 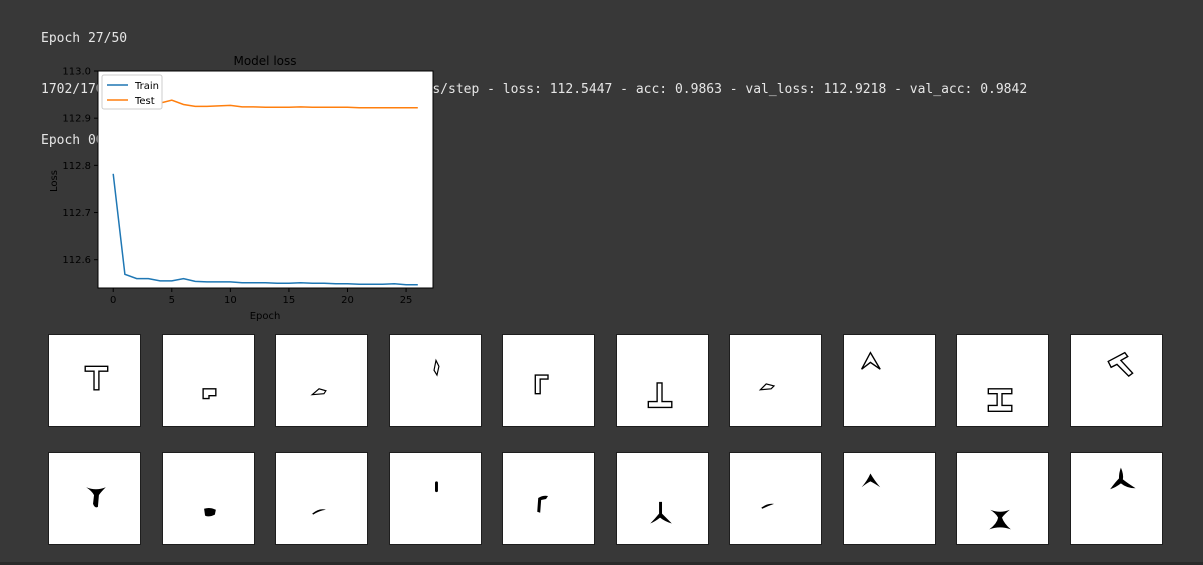 What do you see at coordinates (548, 498) in the screenshot?
I see `thumbnail-corner-blob` at bounding box center [548, 498].